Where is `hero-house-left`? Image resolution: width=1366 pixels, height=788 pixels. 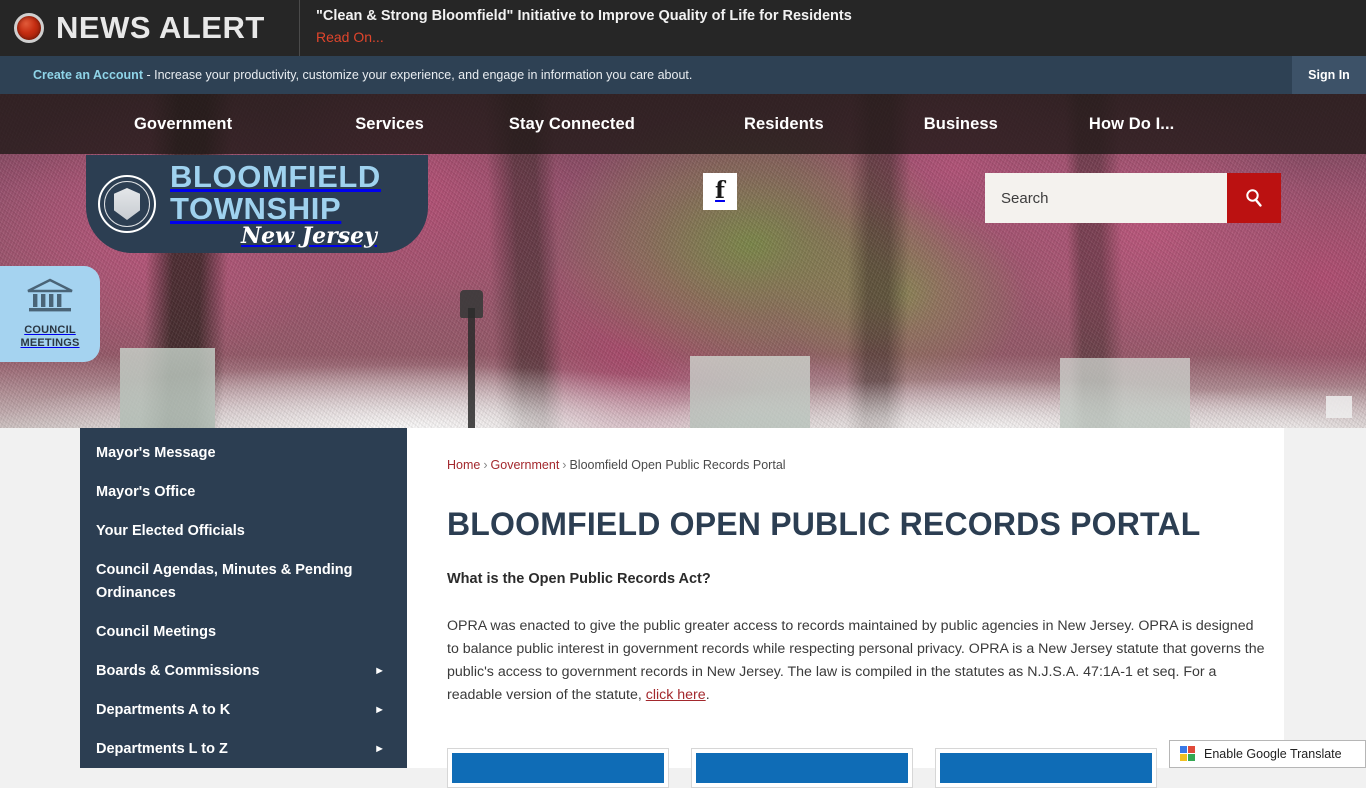
hero-house-left is located at coordinates (167, 388).